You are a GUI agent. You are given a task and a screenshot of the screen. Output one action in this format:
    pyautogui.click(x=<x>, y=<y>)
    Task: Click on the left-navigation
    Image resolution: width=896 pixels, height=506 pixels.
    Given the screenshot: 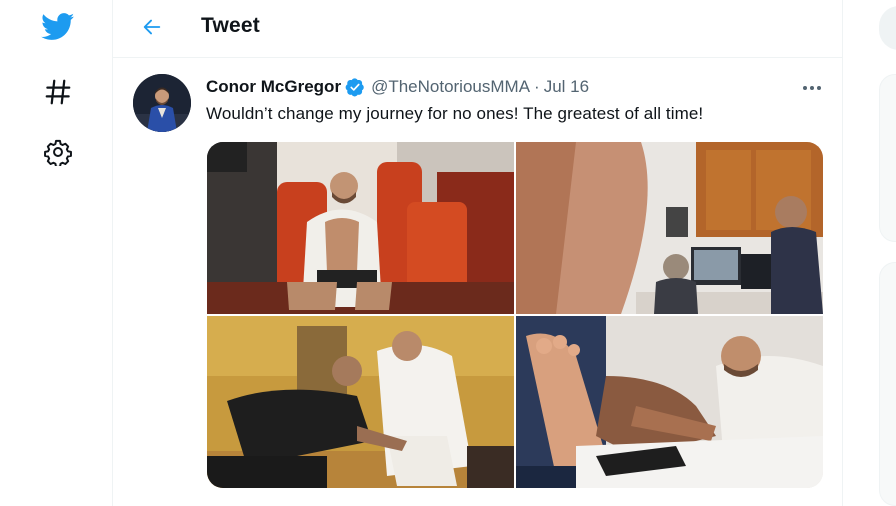 What is the action you would take?
    pyautogui.click(x=56, y=253)
    